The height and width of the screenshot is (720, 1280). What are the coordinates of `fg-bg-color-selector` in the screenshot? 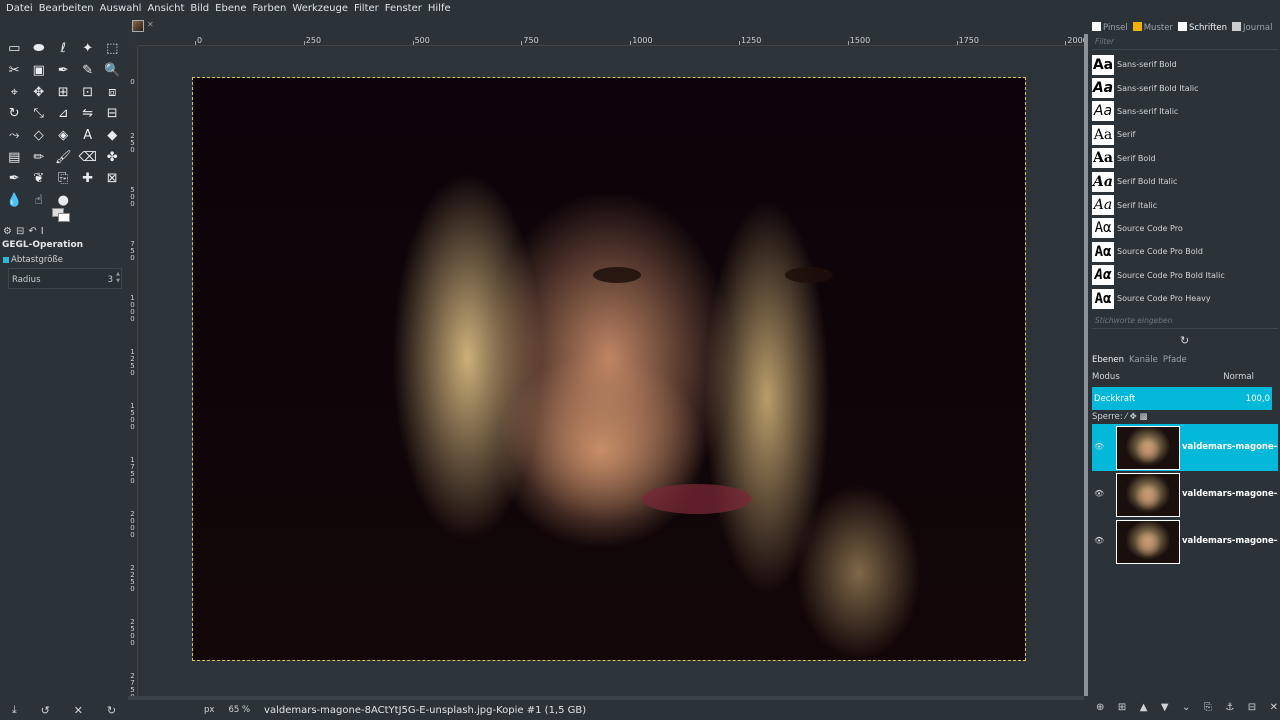 It's located at (62, 215).